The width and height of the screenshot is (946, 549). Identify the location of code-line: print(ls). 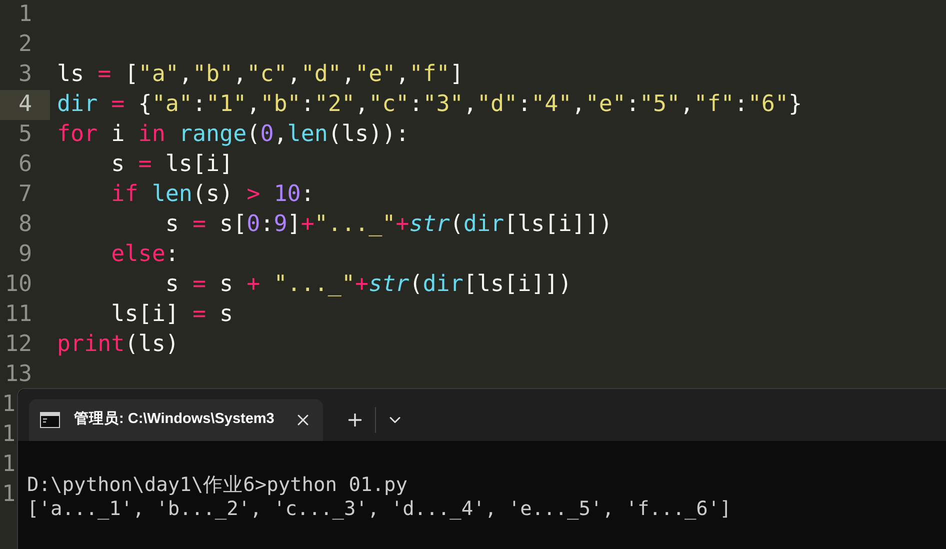
(117, 345).